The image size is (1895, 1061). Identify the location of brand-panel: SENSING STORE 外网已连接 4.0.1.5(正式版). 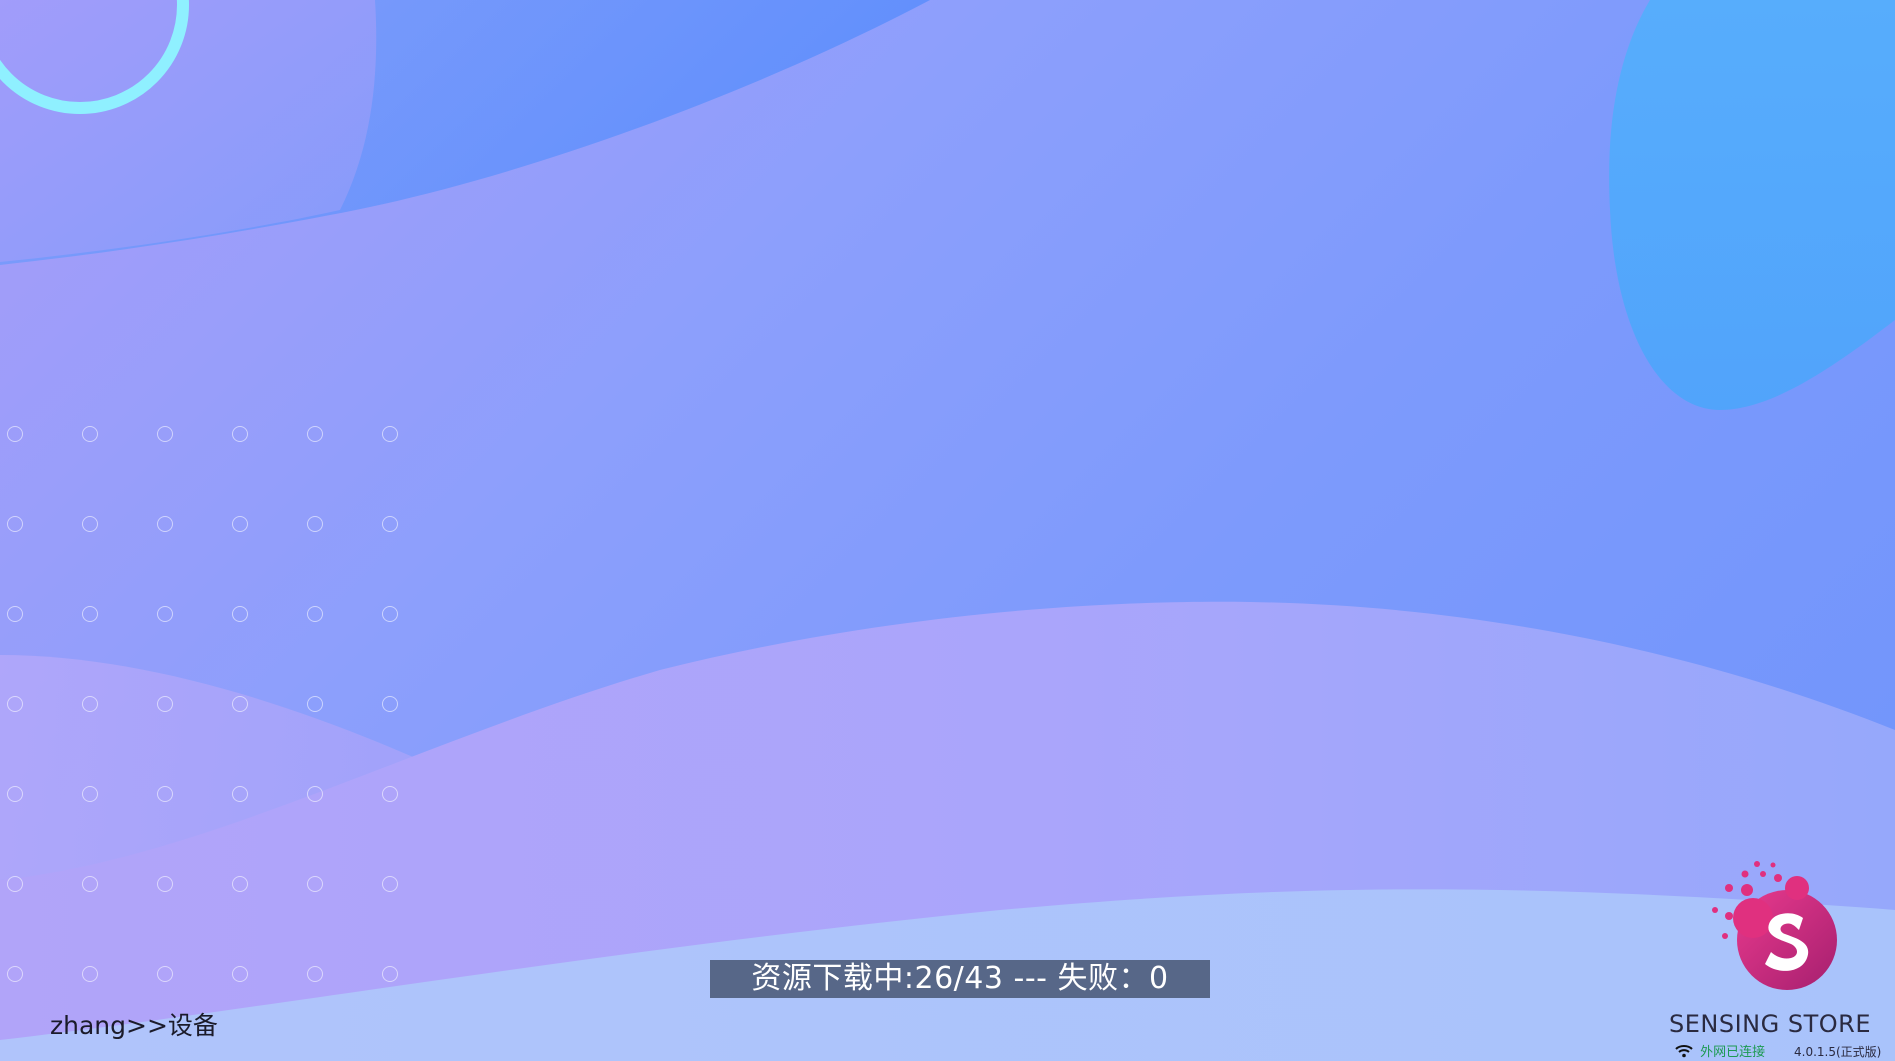
(1770, 960).